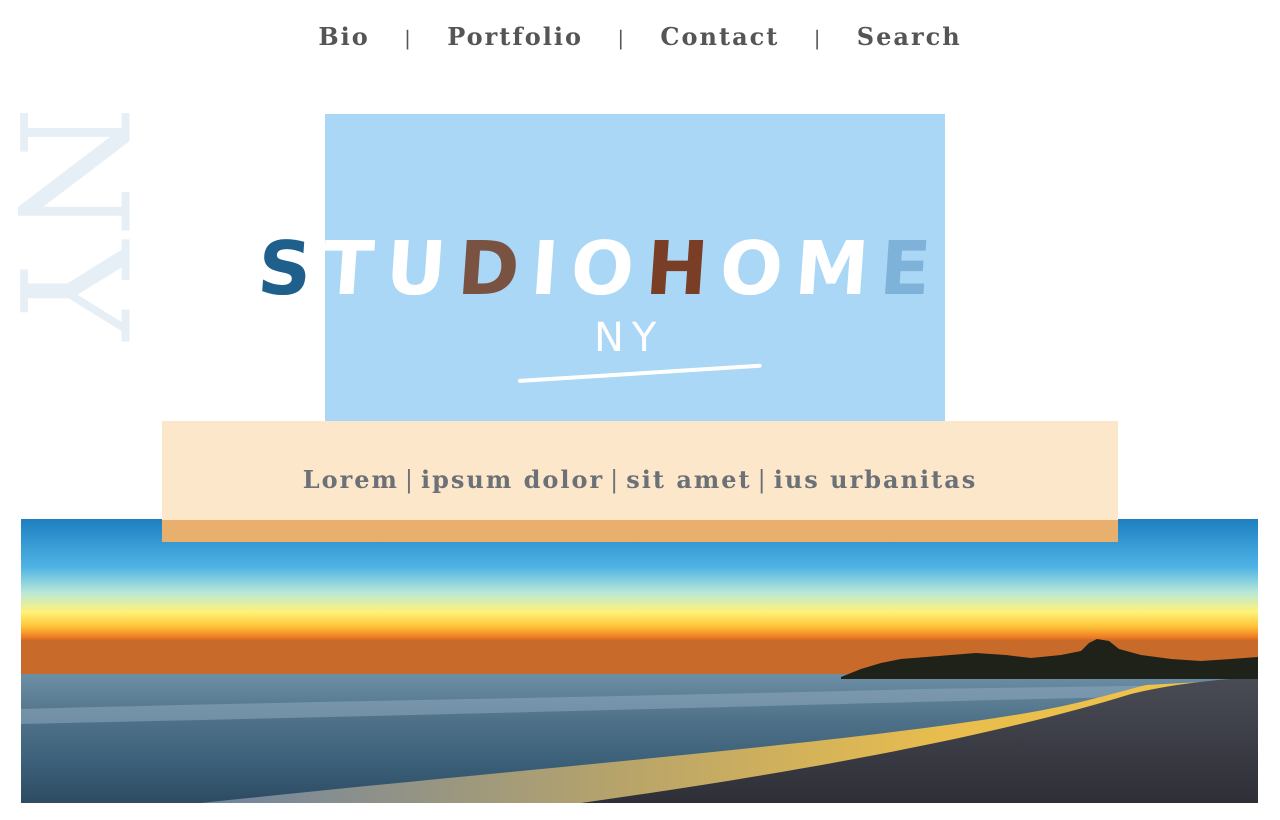 The width and height of the screenshot is (1280, 820). Describe the element at coordinates (350, 479) in the screenshot. I see `tagline-item: Lorem` at that location.